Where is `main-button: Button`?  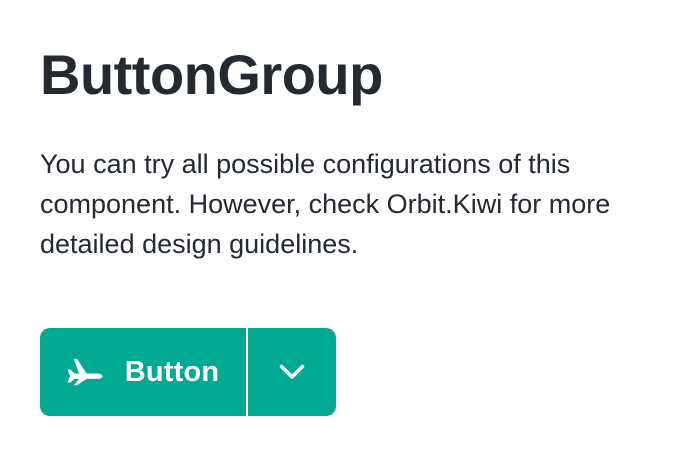
main-button: Button is located at coordinates (143, 372).